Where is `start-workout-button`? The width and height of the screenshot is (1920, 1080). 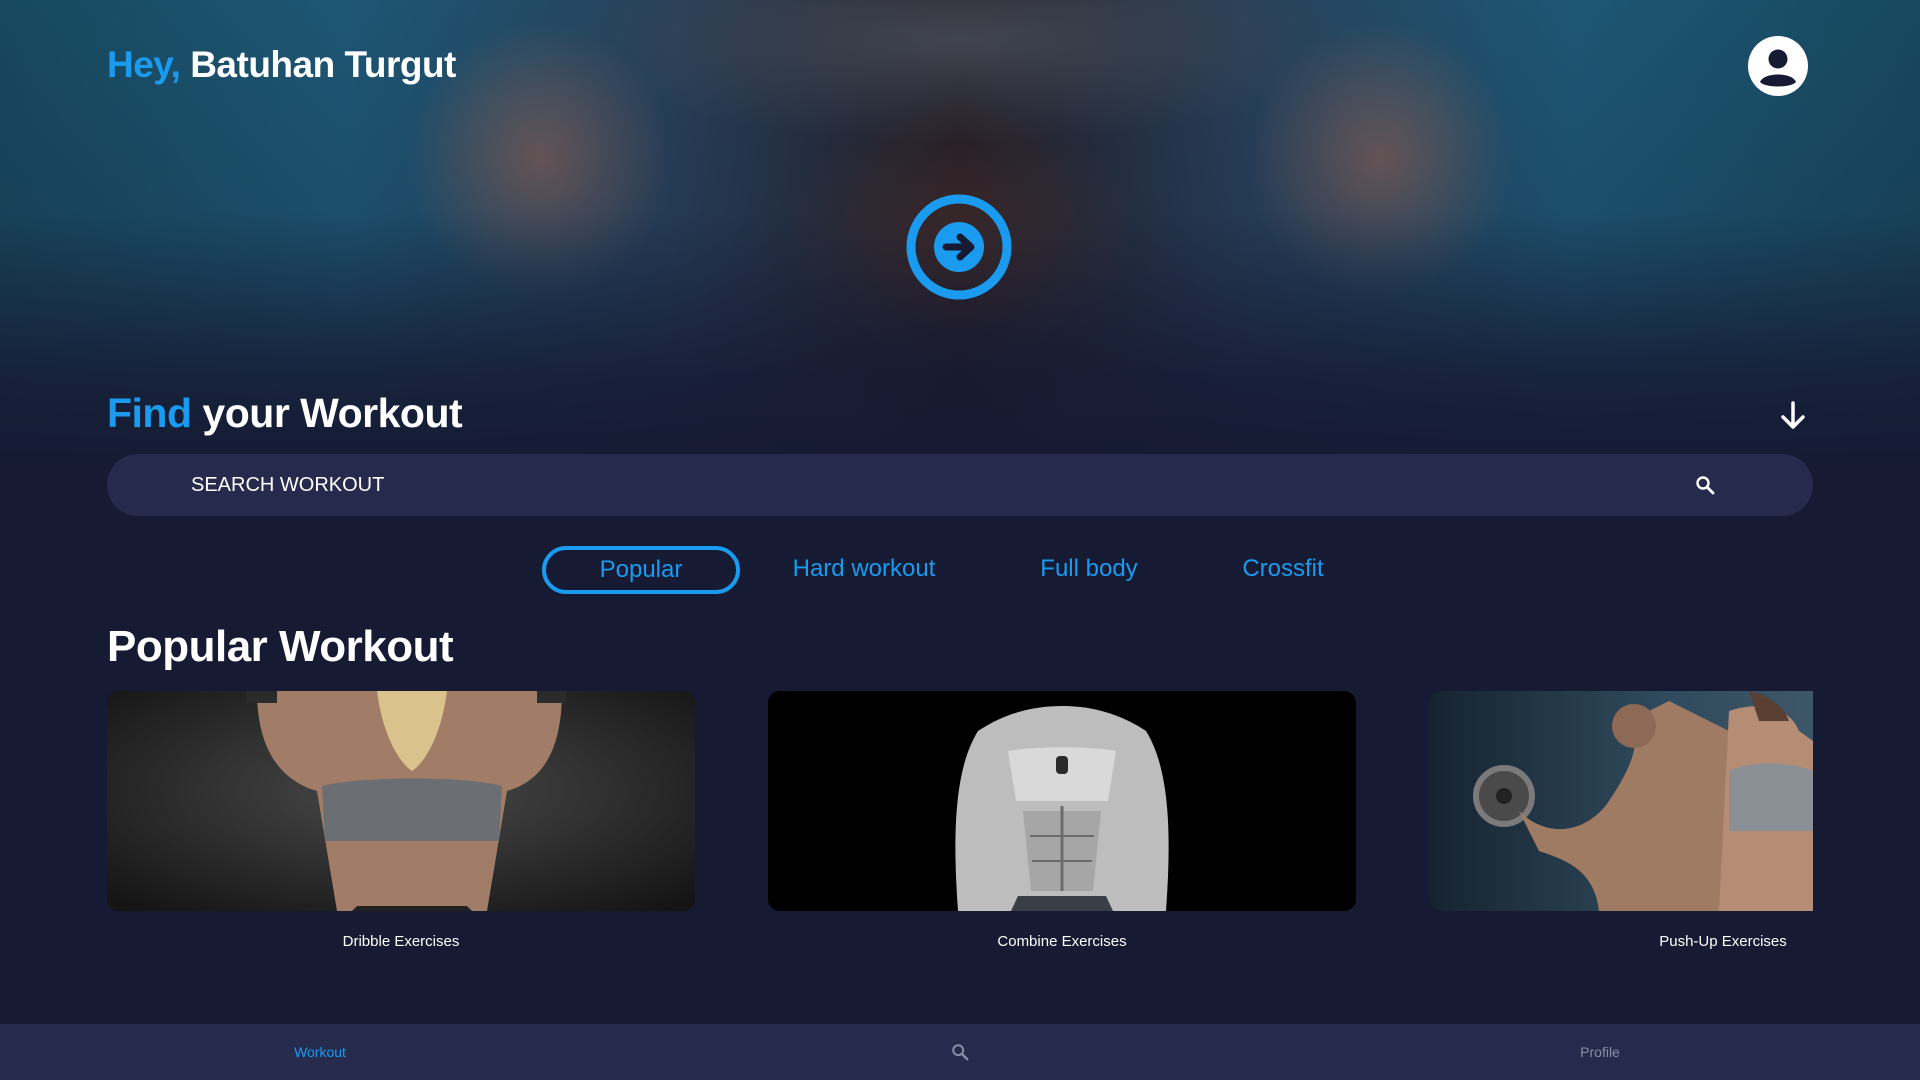 start-workout-button is located at coordinates (959, 247).